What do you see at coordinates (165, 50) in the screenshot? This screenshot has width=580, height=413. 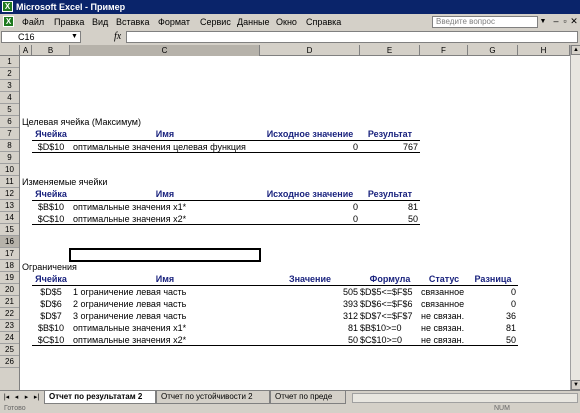 I see `col-header-c: C` at bounding box center [165, 50].